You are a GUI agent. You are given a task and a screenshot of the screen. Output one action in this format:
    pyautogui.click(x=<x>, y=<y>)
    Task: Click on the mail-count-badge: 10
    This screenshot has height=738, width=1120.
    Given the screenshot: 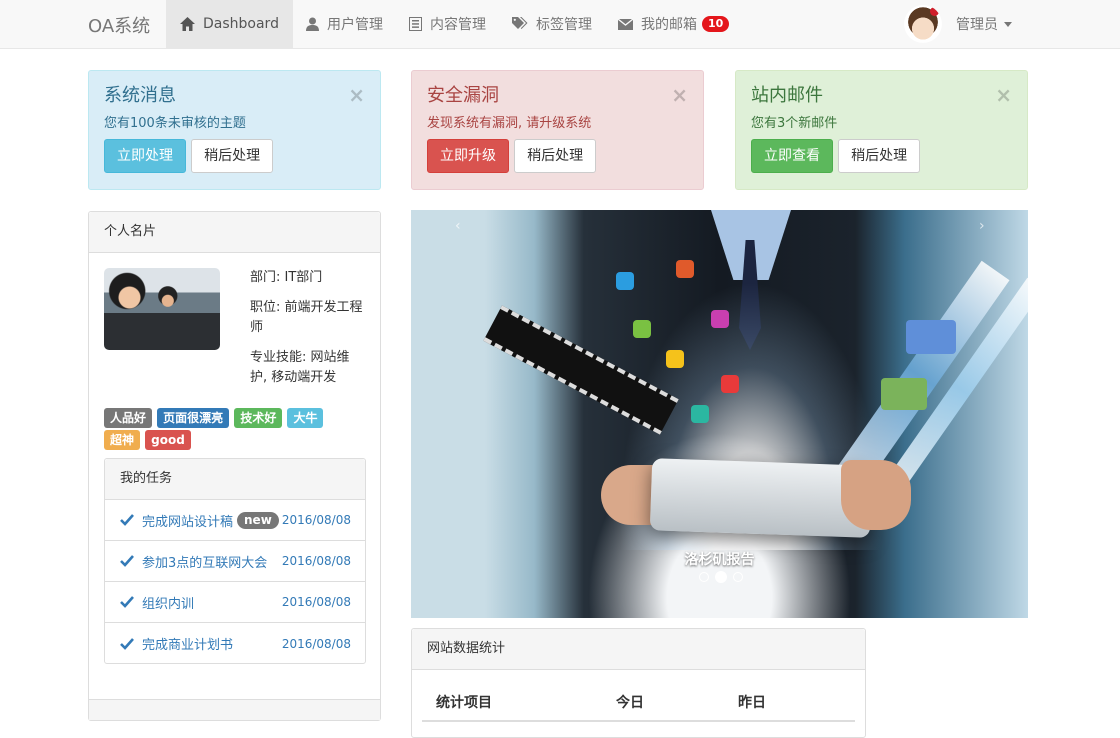 What is the action you would take?
    pyautogui.click(x=715, y=24)
    